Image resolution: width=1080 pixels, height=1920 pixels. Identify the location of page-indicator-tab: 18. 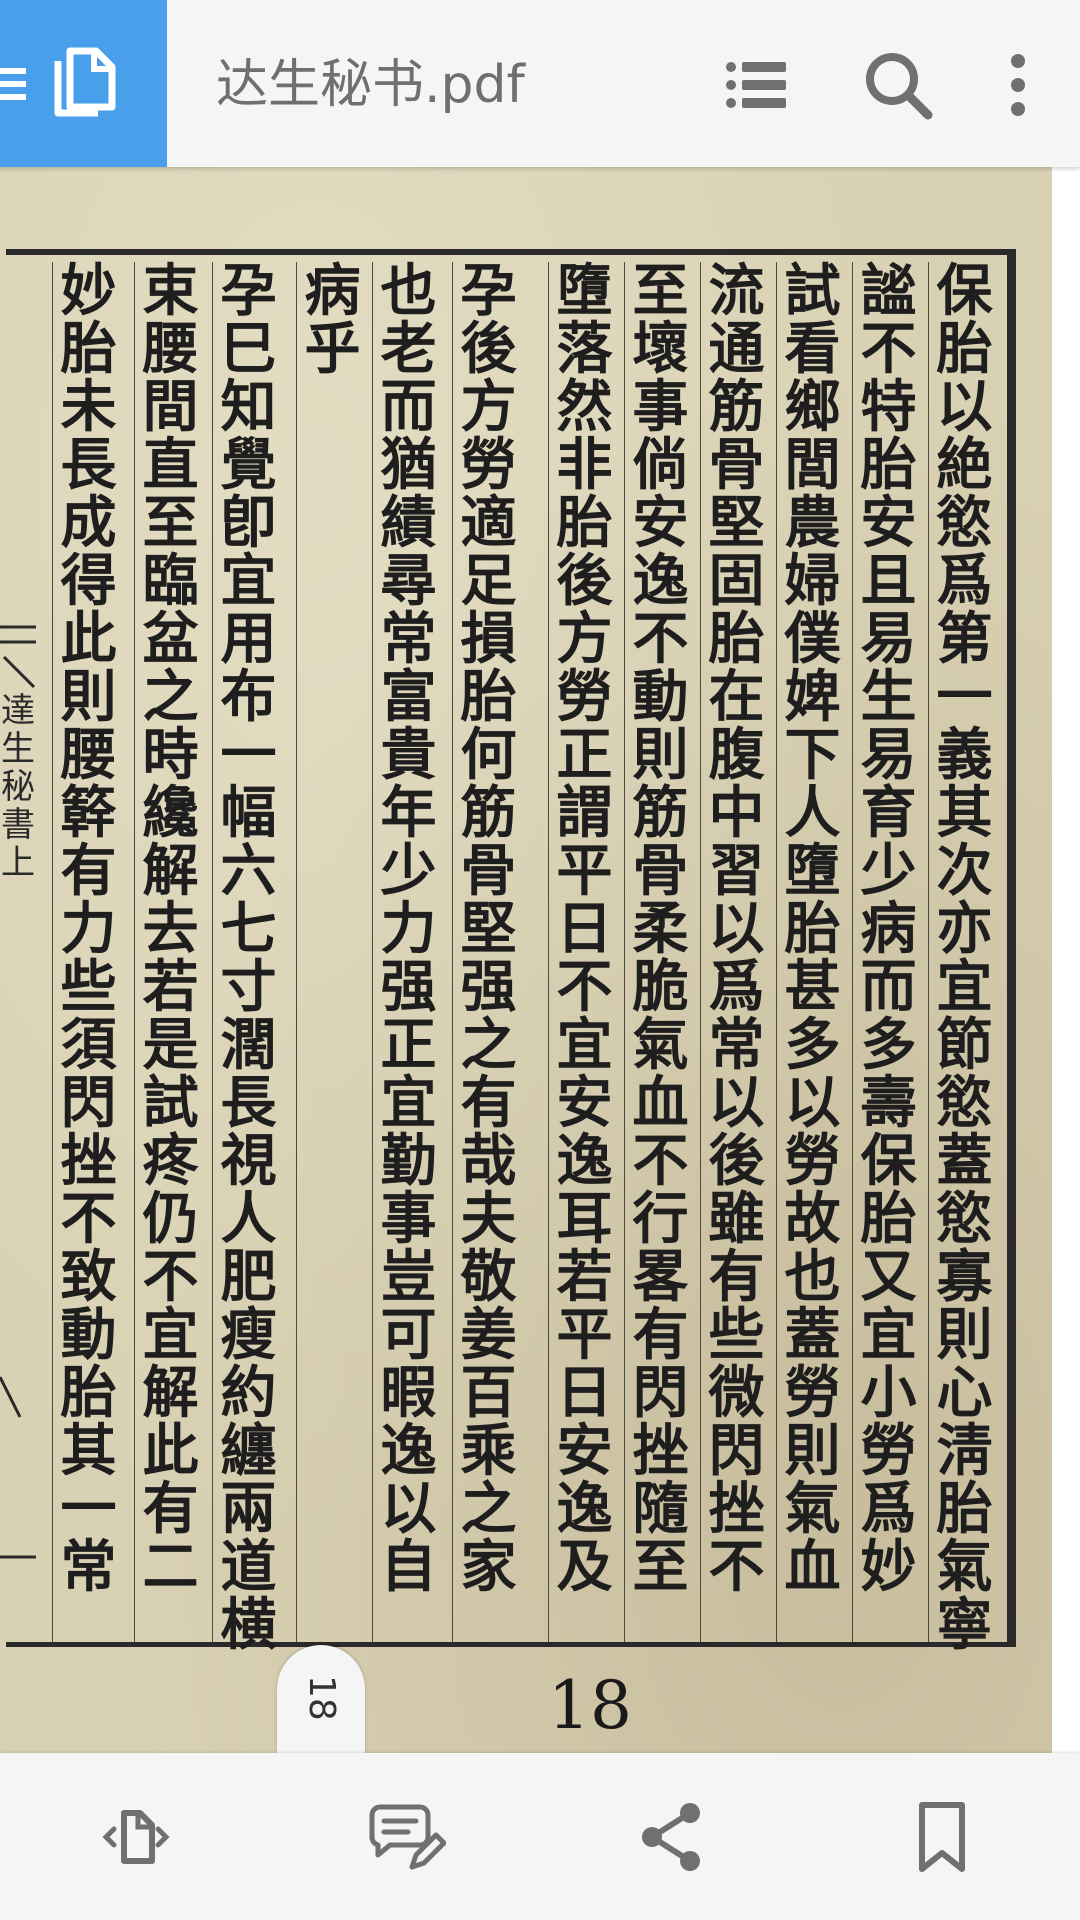
(321, 1699).